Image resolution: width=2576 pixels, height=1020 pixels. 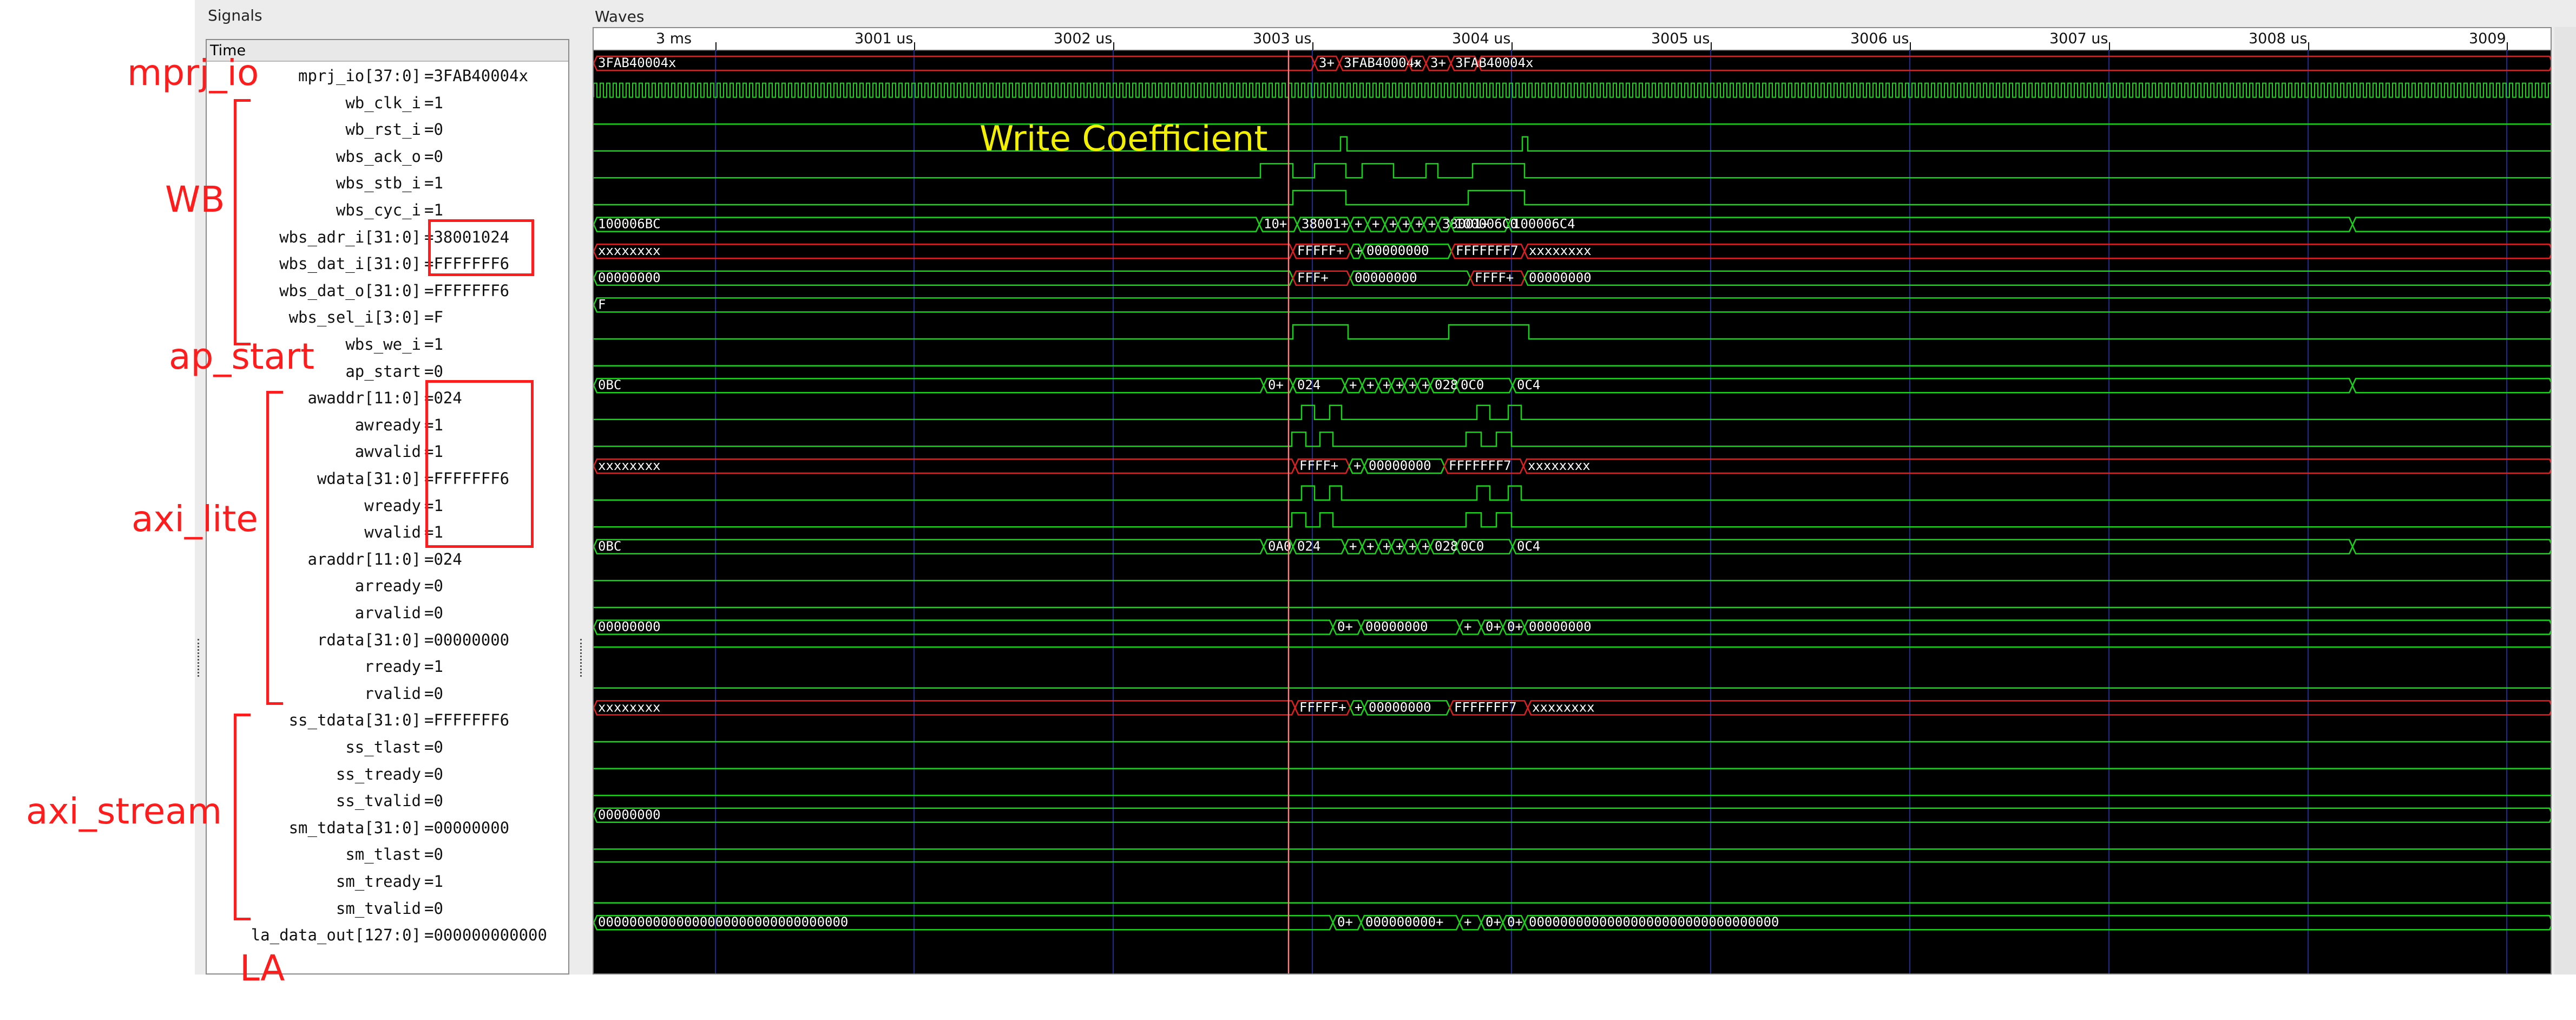 I want to click on signal-name: awvalid, so click(x=387, y=451).